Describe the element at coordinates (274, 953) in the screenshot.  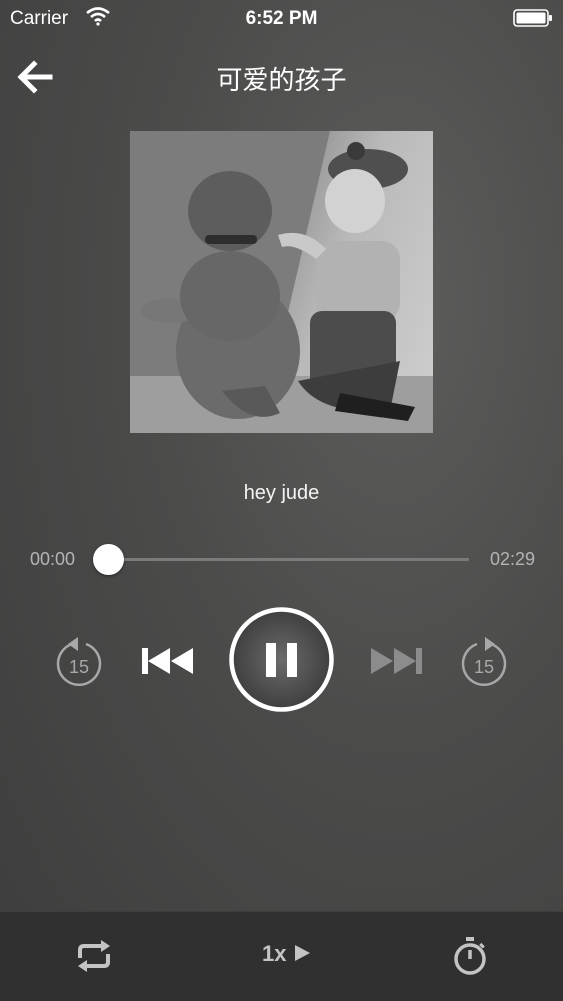
I see `speed-label: 1x` at that location.